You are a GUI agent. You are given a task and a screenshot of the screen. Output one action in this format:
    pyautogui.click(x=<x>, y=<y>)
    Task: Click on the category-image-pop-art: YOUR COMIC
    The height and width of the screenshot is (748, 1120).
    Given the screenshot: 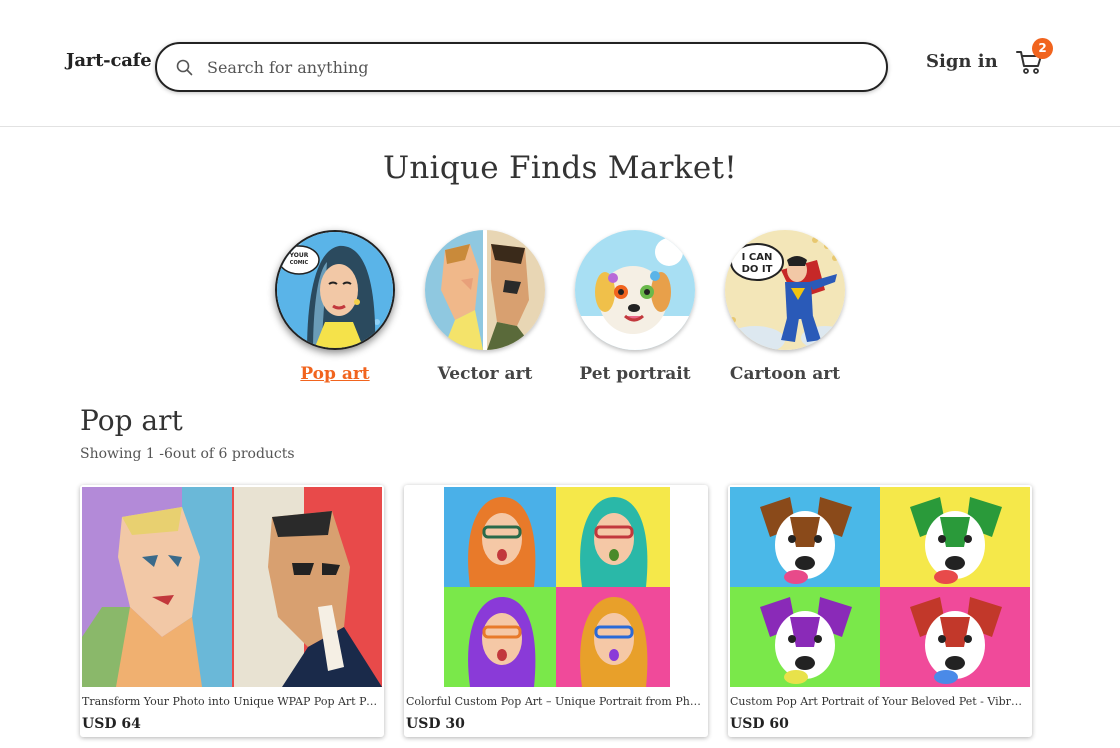 What is the action you would take?
    pyautogui.click(x=335, y=290)
    